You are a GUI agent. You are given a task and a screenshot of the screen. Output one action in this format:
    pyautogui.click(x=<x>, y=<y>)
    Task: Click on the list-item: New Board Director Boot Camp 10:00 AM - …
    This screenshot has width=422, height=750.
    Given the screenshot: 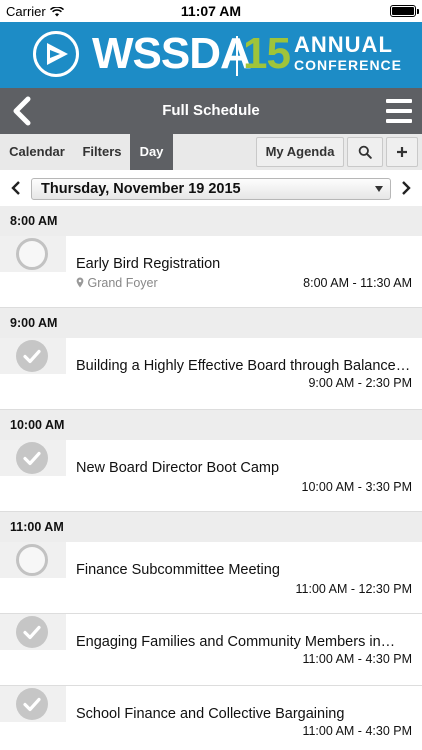 What is the action you would take?
    pyautogui.click(x=211, y=476)
    